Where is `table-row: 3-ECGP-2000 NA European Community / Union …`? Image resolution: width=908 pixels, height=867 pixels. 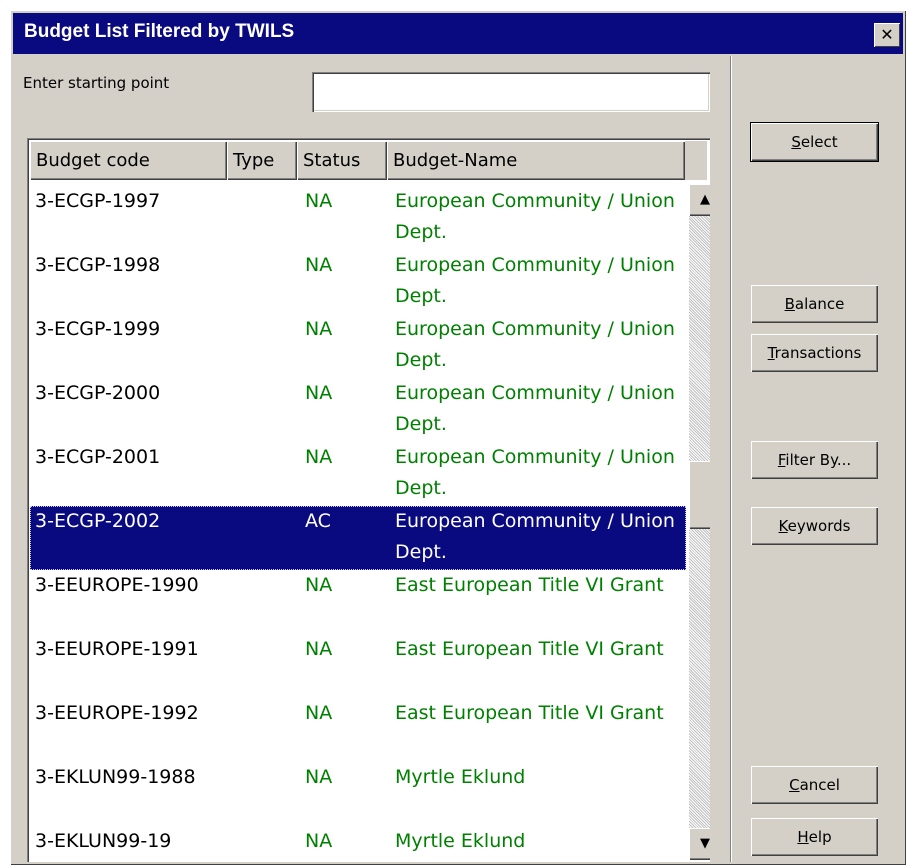 table-row: 3-ECGP-2000 NA European Community / Union … is located at coordinates (358, 410).